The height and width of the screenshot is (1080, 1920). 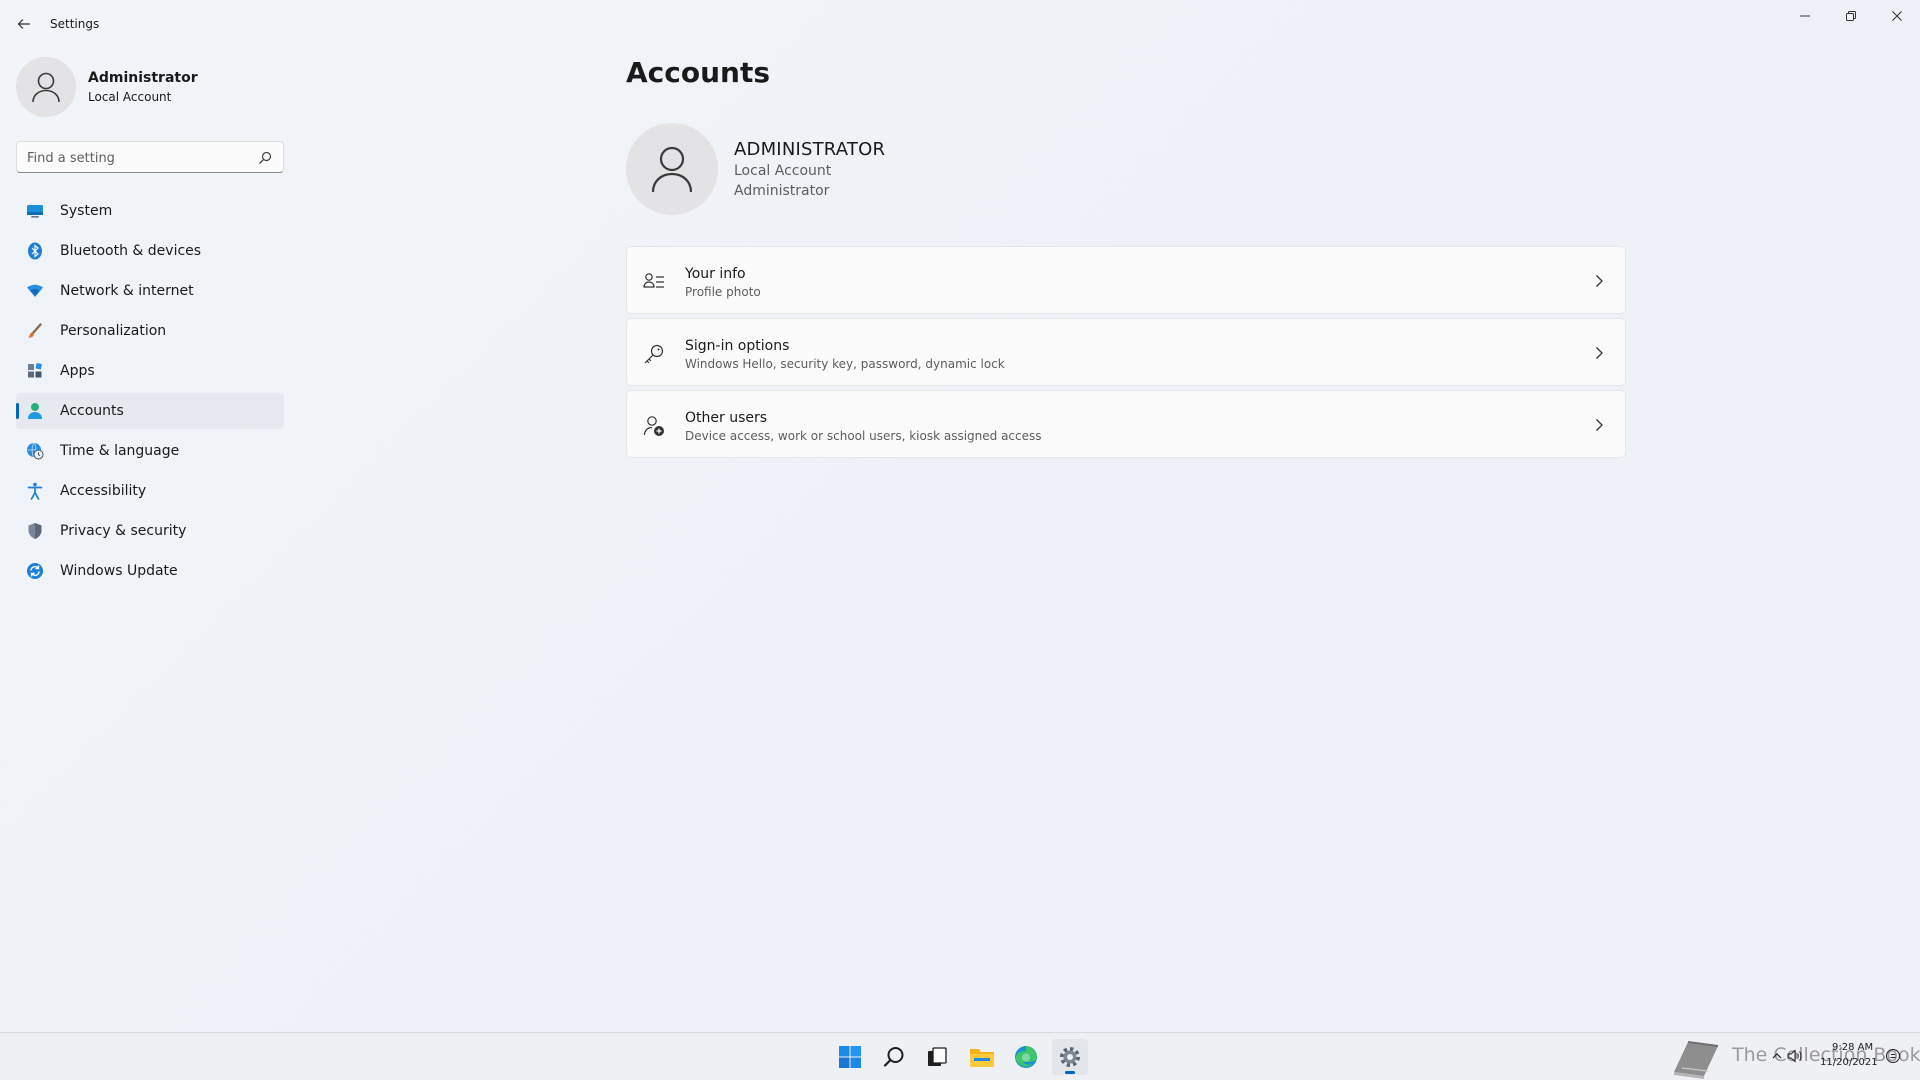 I want to click on key-icon, so click(x=654, y=354).